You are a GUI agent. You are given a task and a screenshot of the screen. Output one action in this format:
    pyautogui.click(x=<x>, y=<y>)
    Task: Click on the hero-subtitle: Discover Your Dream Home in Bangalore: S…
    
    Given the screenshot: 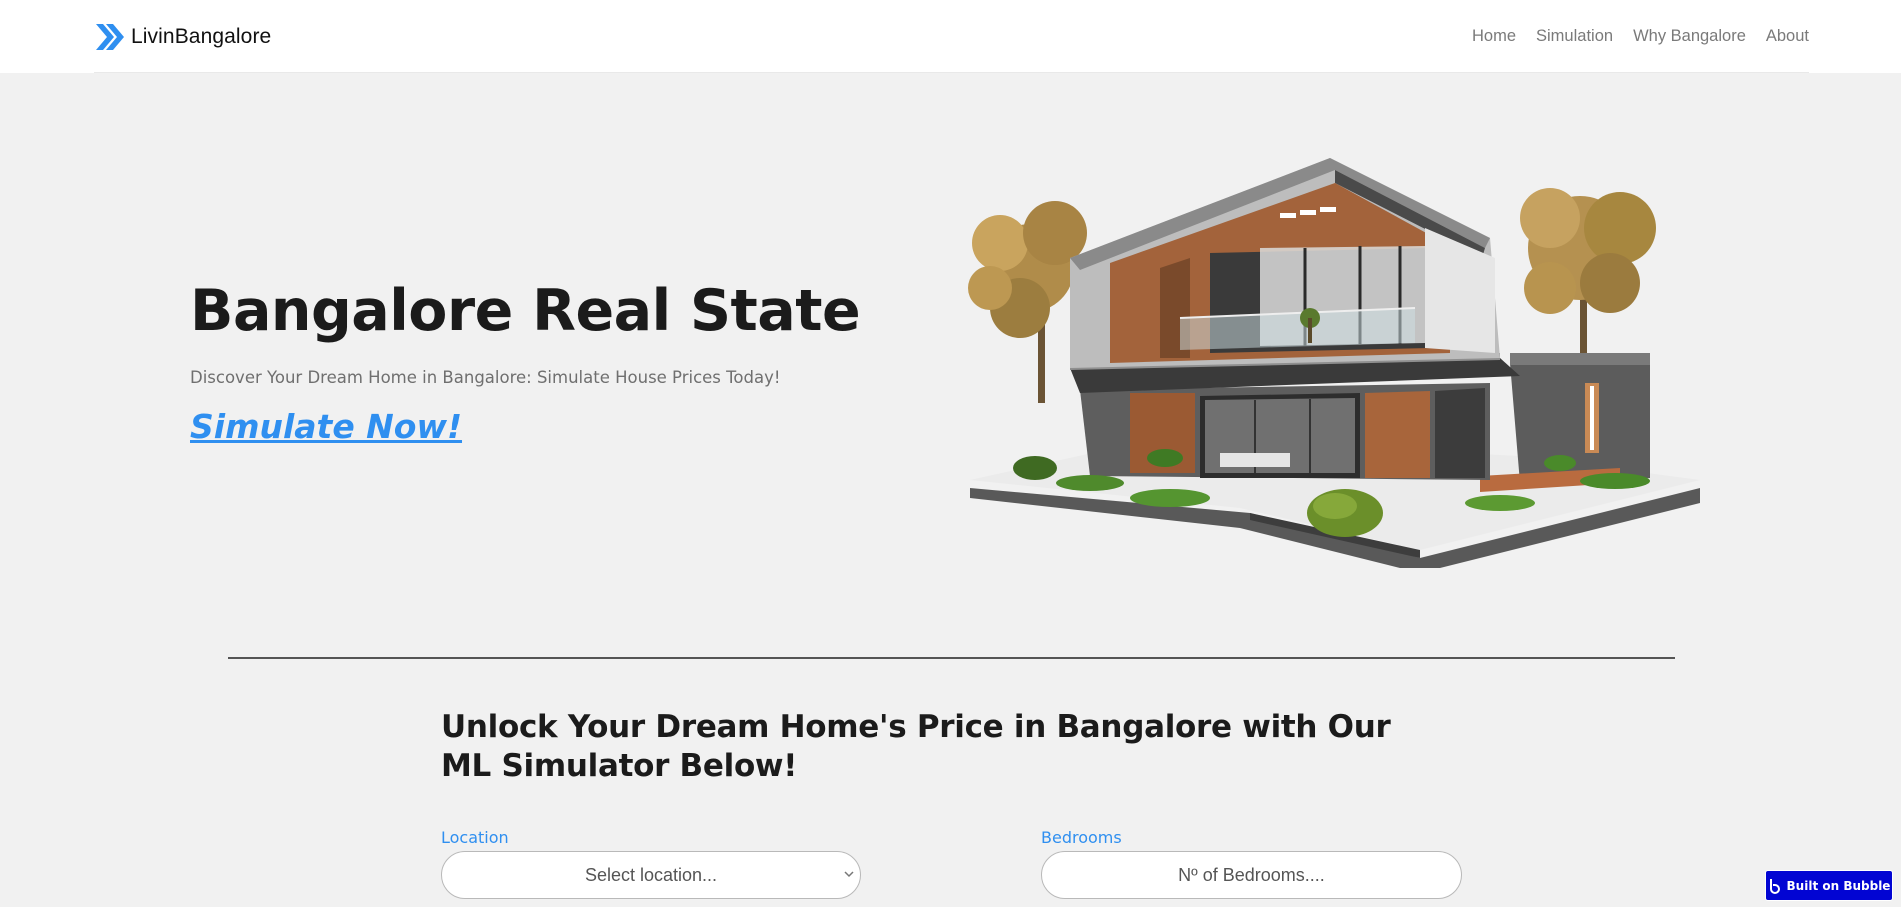 What is the action you would take?
    pyautogui.click(x=485, y=377)
    